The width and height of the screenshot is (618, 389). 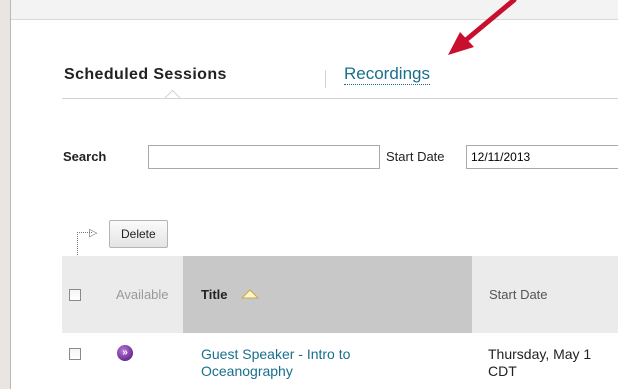 What do you see at coordinates (325, 79) in the screenshot?
I see `tab-separator` at bounding box center [325, 79].